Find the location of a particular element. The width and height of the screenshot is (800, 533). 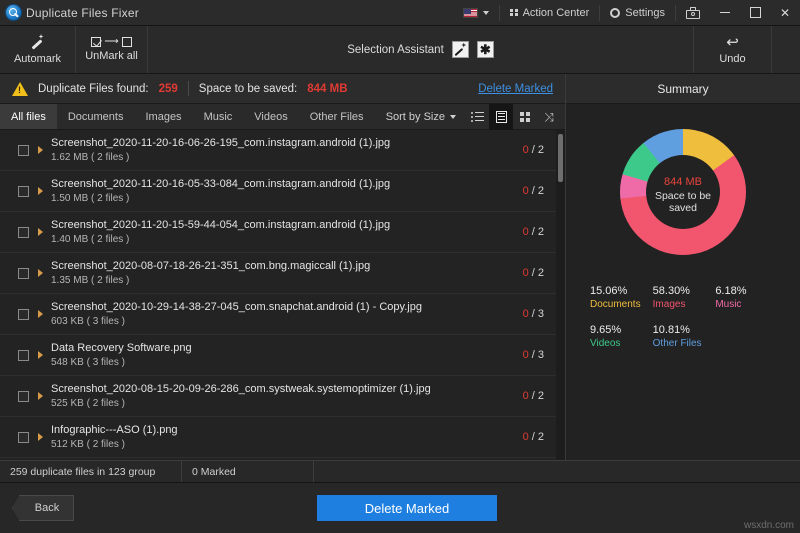

legend-percent: 58.30% is located at coordinates (671, 291).